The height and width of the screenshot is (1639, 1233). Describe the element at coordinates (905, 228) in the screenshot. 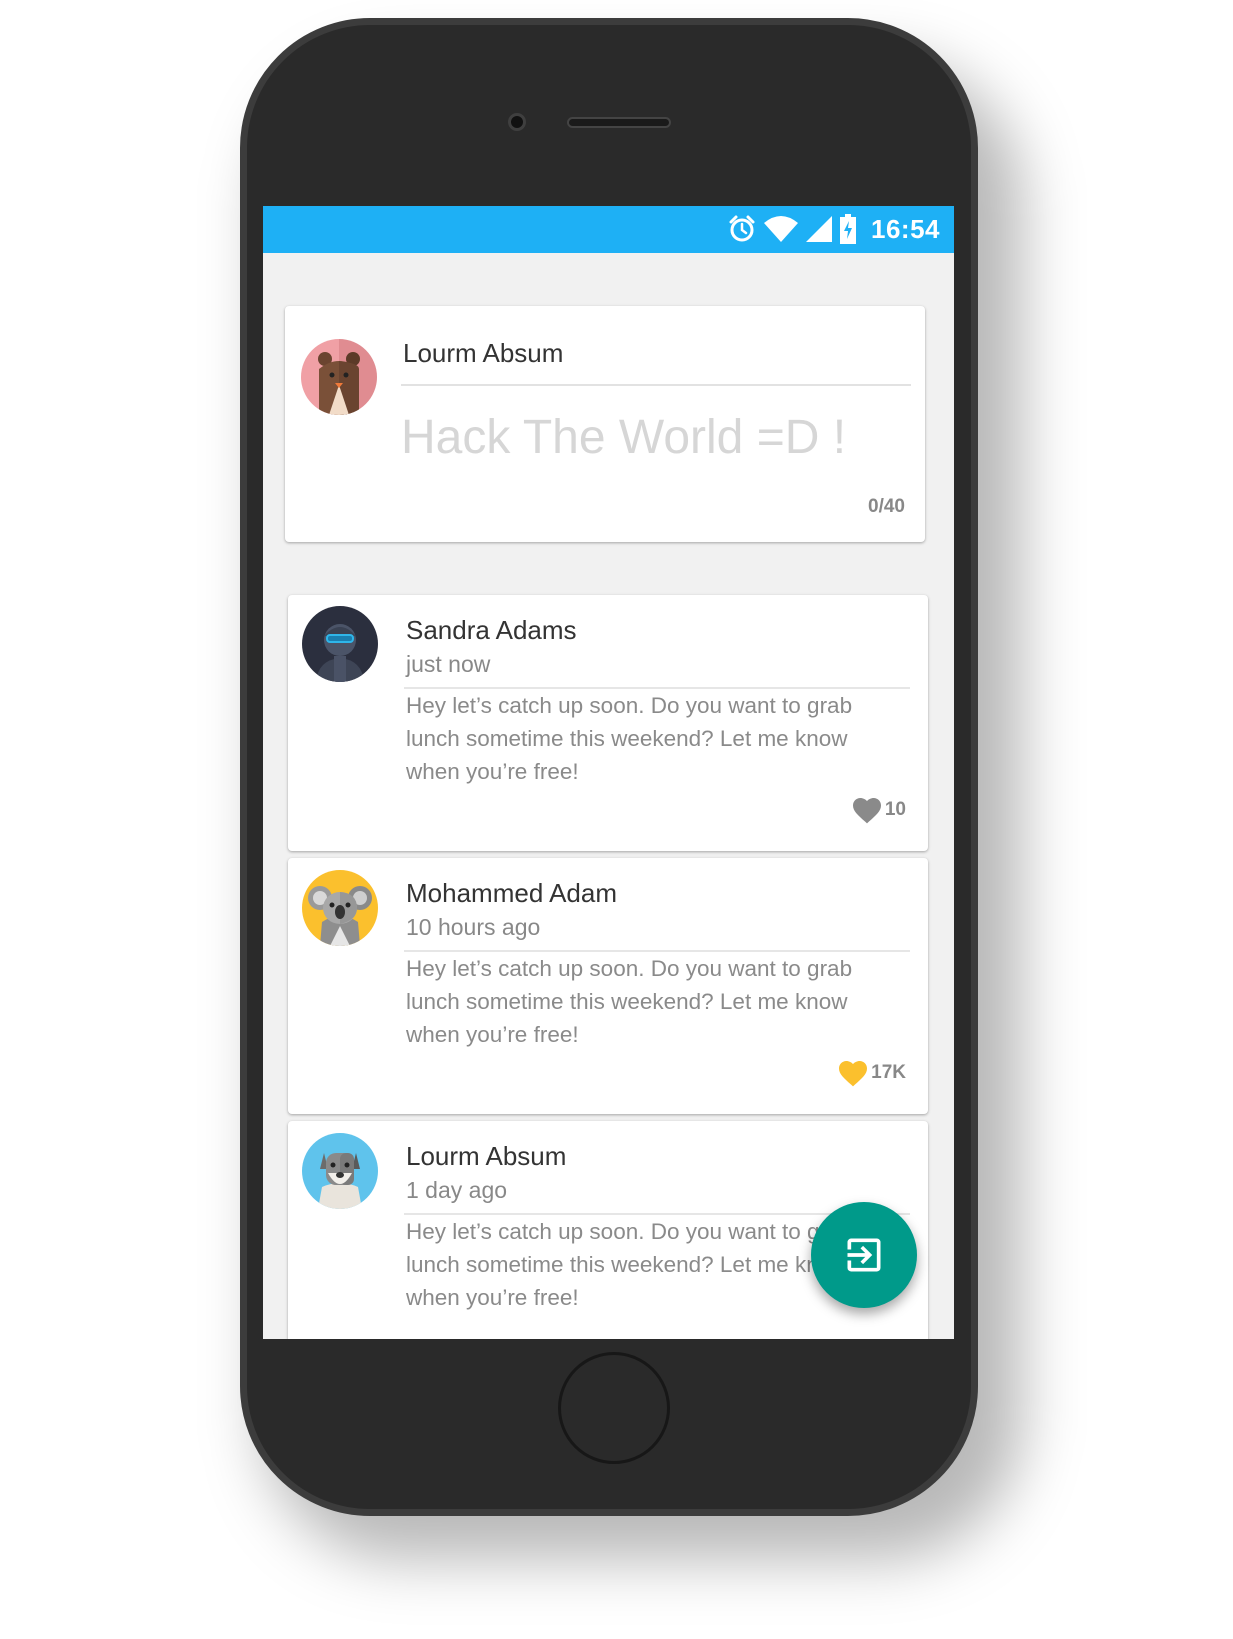

I see `status-time: 16:54` at that location.